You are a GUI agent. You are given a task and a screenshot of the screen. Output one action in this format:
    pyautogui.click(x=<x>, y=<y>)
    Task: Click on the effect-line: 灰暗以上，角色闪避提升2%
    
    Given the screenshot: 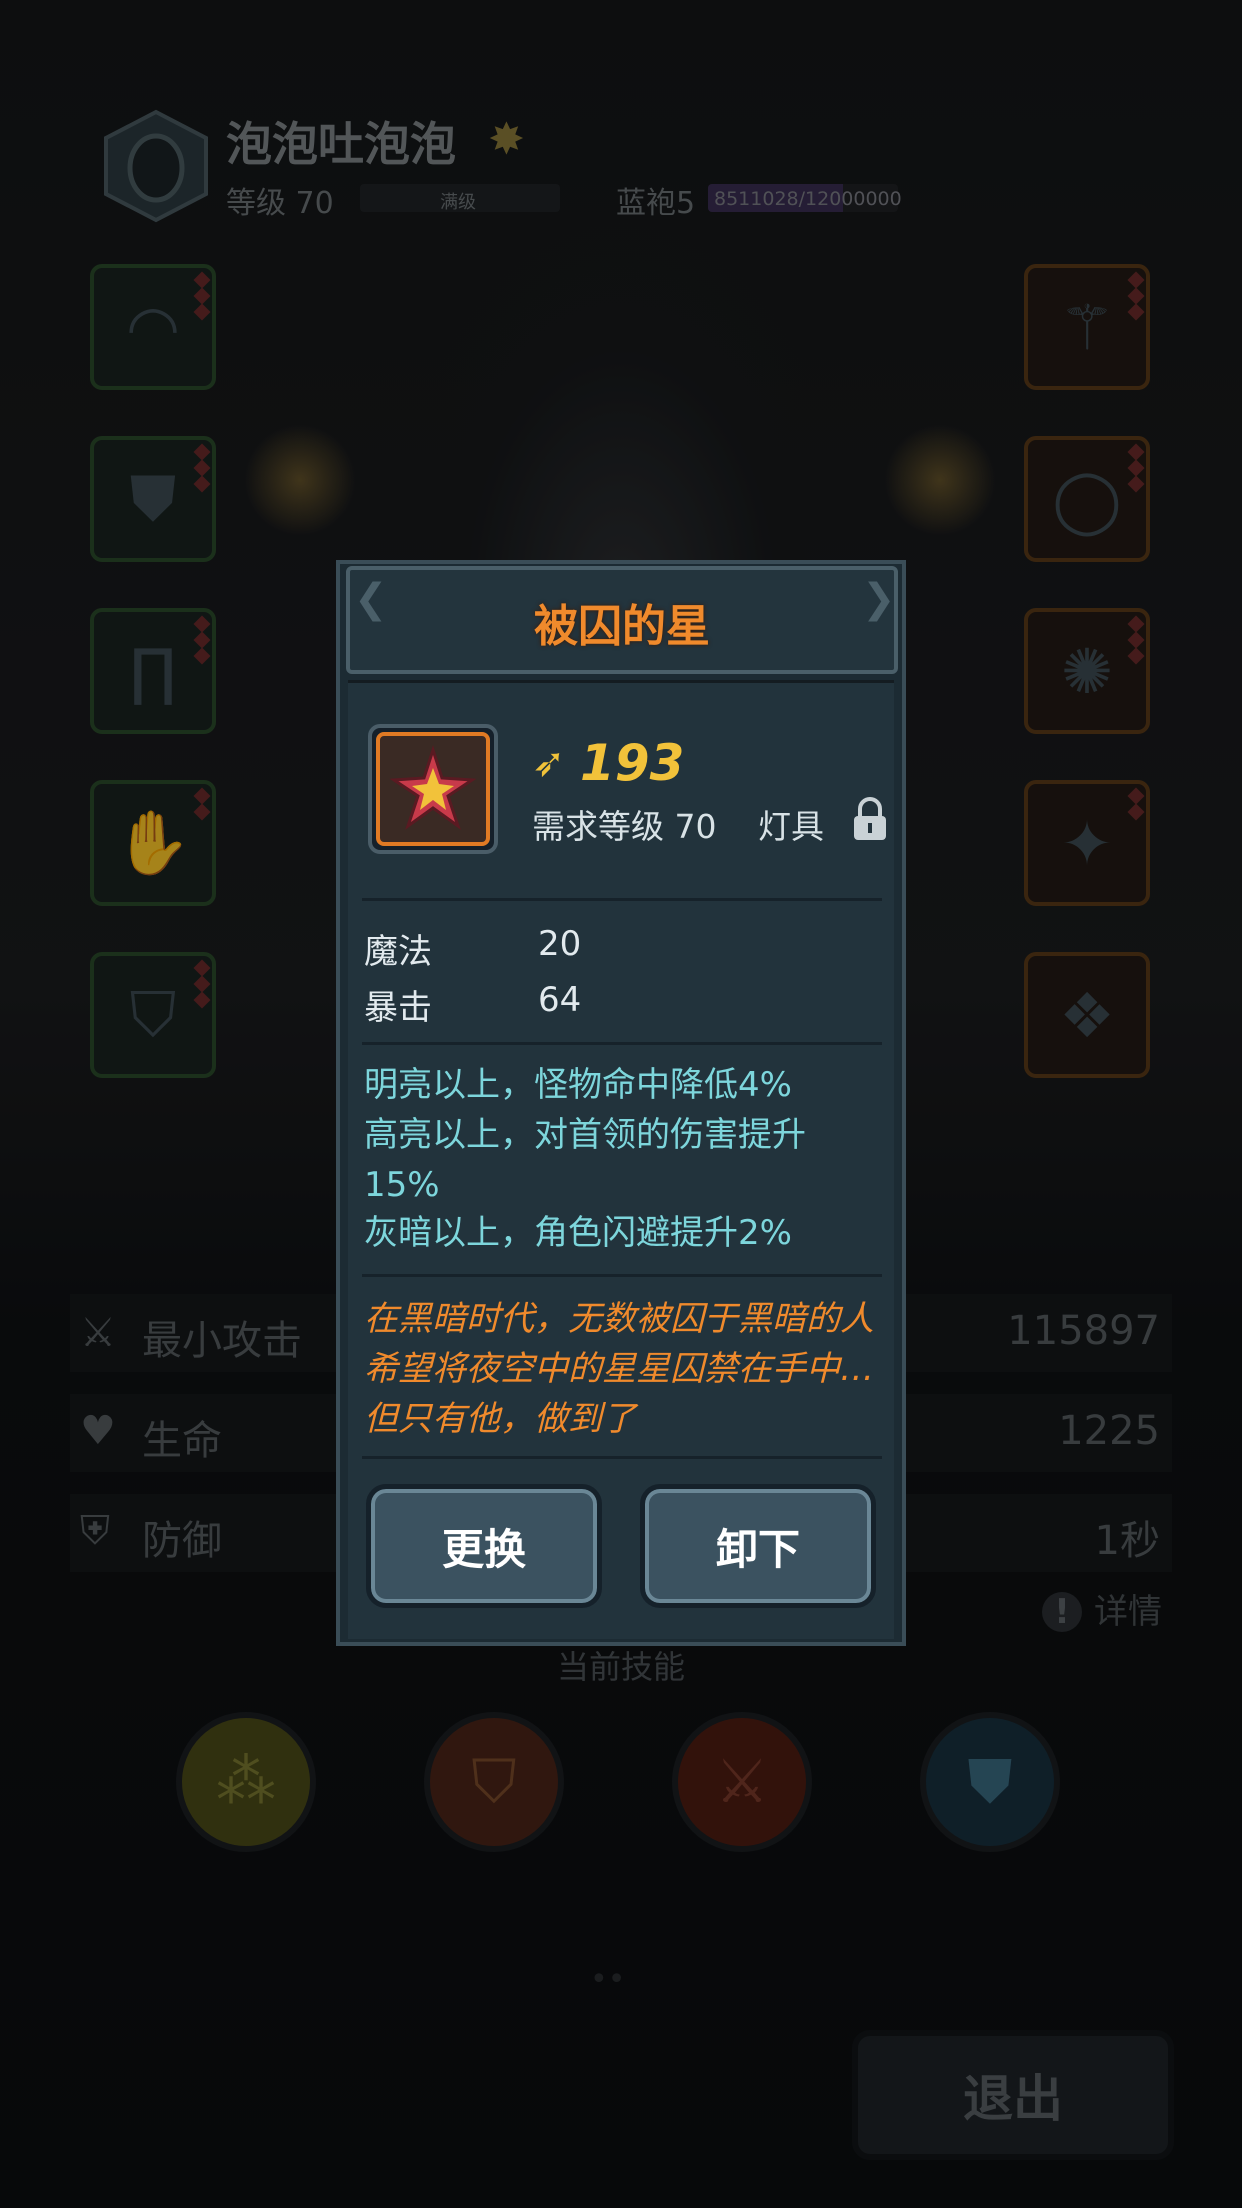 What is the action you would take?
    pyautogui.click(x=578, y=1233)
    